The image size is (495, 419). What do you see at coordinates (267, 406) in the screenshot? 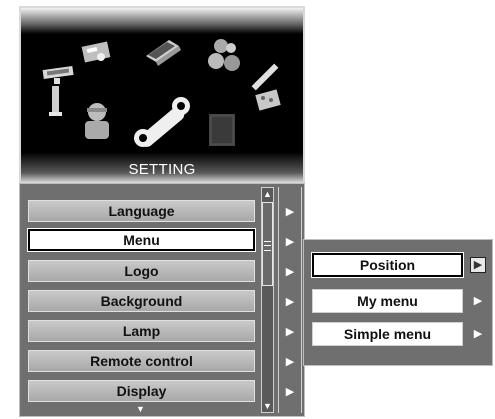
I see `scroll-down-icon: ▼` at bounding box center [267, 406].